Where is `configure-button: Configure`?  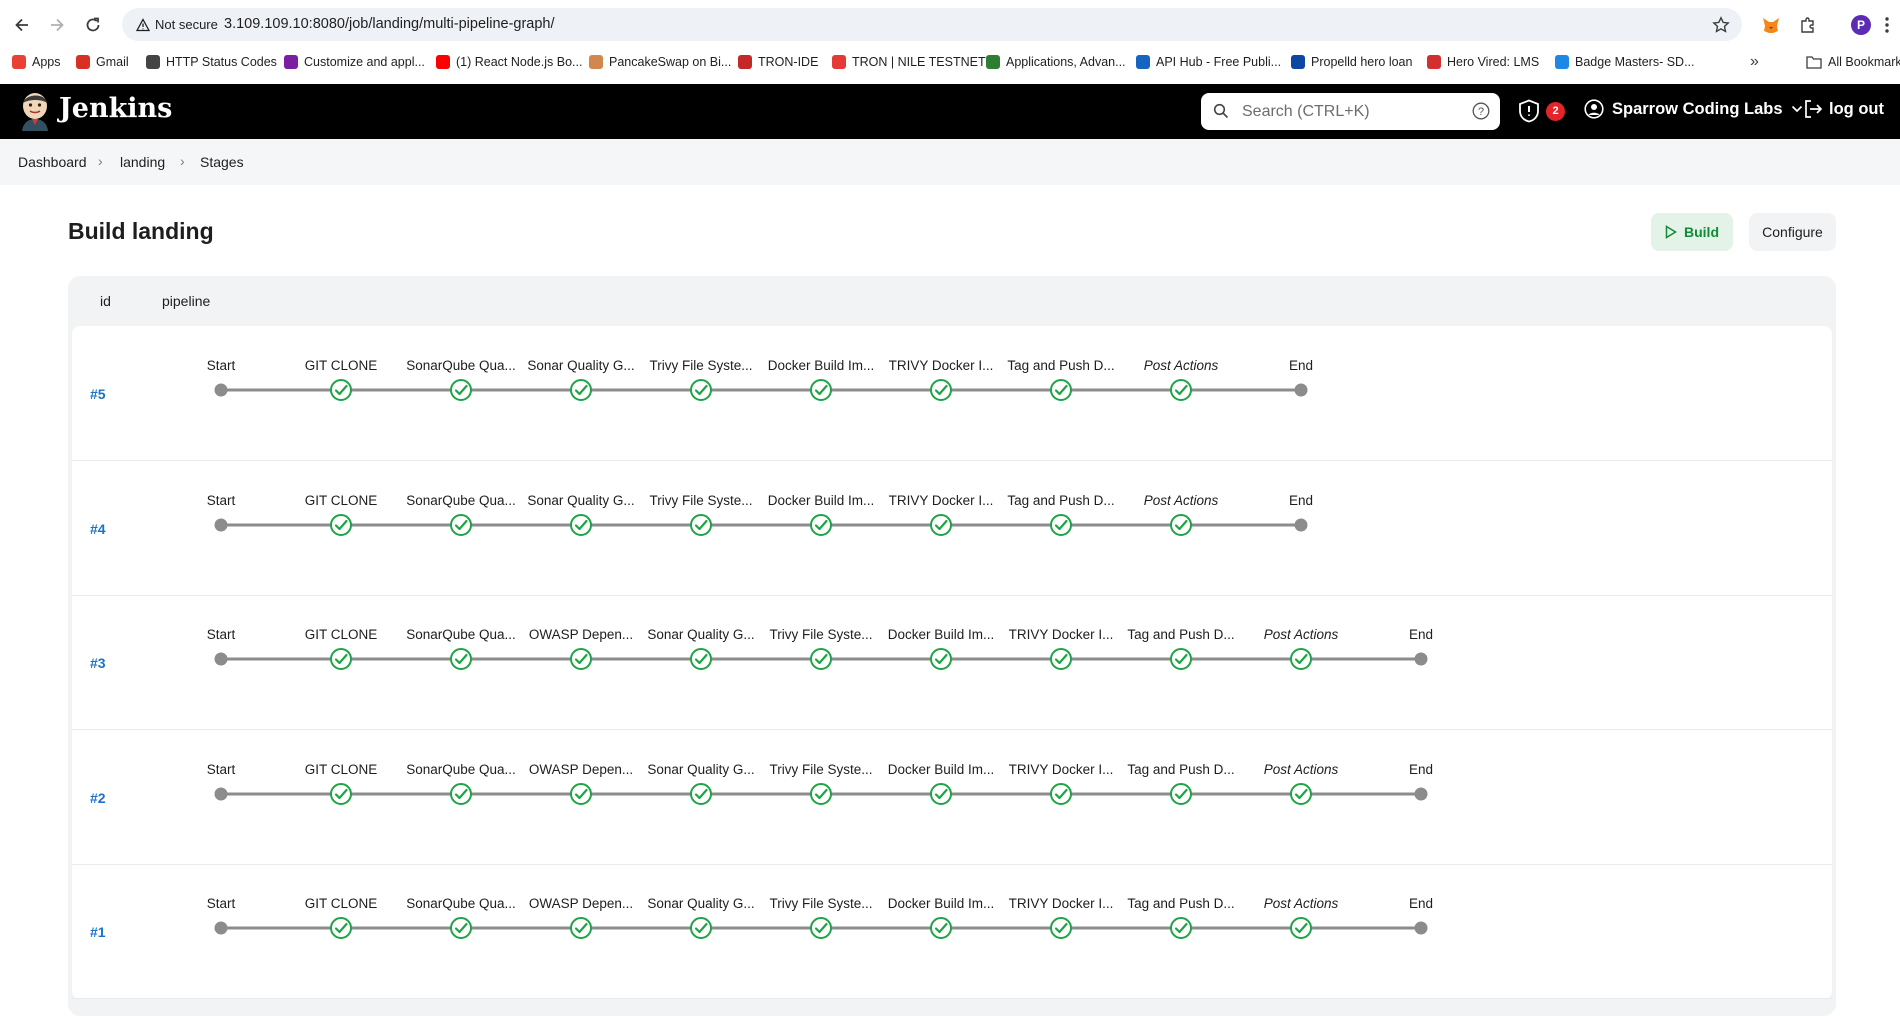
configure-button: Configure is located at coordinates (1792, 232).